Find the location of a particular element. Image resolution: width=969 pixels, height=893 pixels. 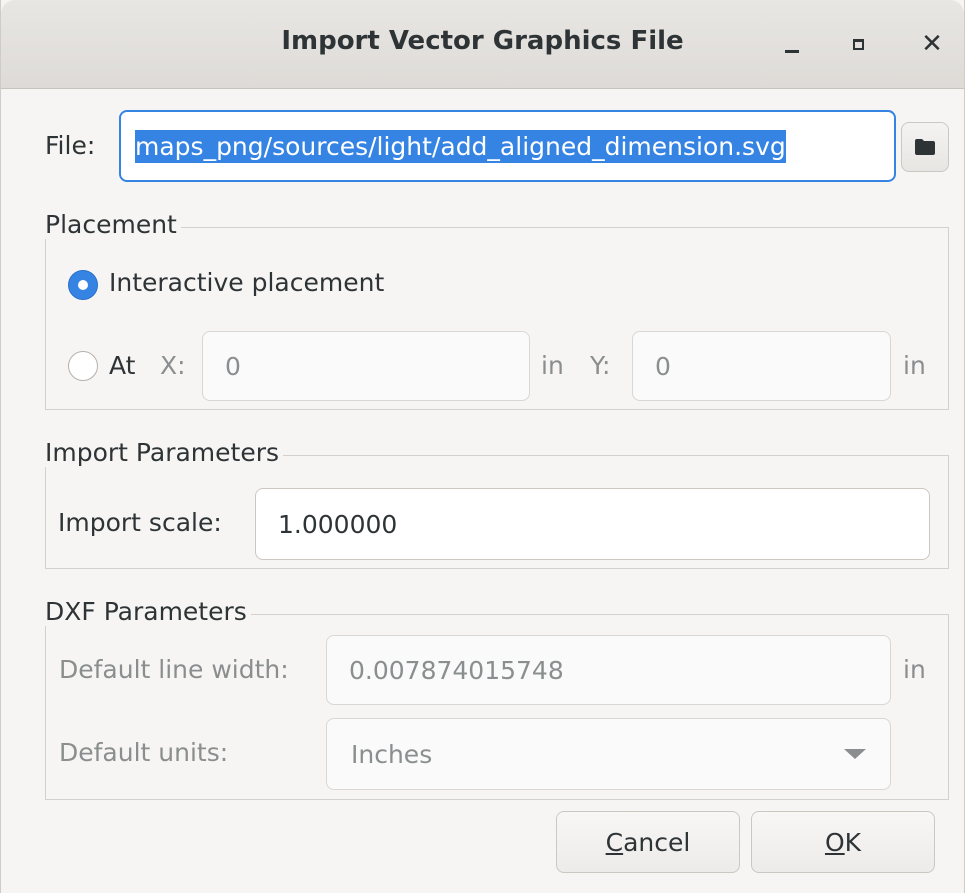

default-line-width-input: 0.007874015748 is located at coordinates (608, 670).